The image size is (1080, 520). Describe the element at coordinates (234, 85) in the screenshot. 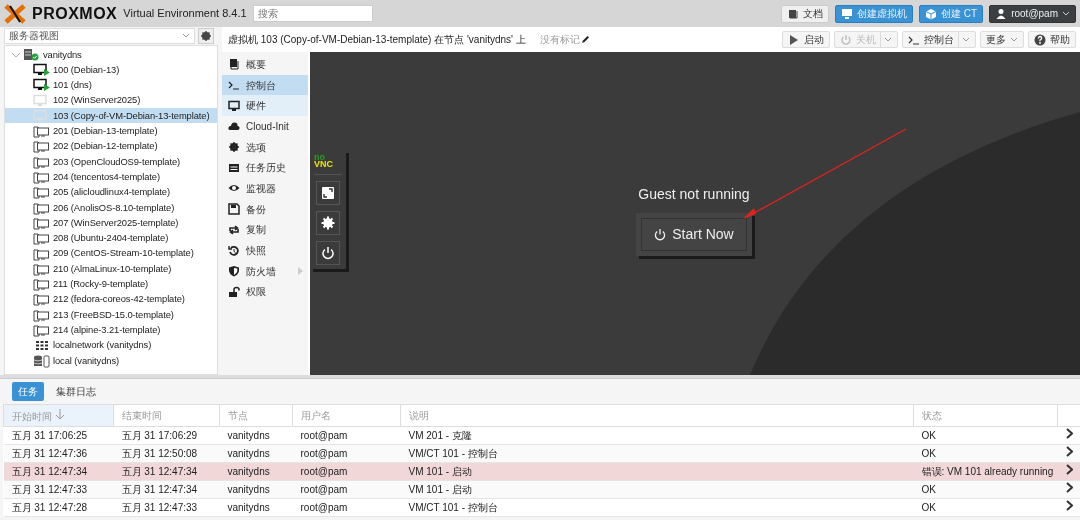

I see `terminal-icon` at that location.